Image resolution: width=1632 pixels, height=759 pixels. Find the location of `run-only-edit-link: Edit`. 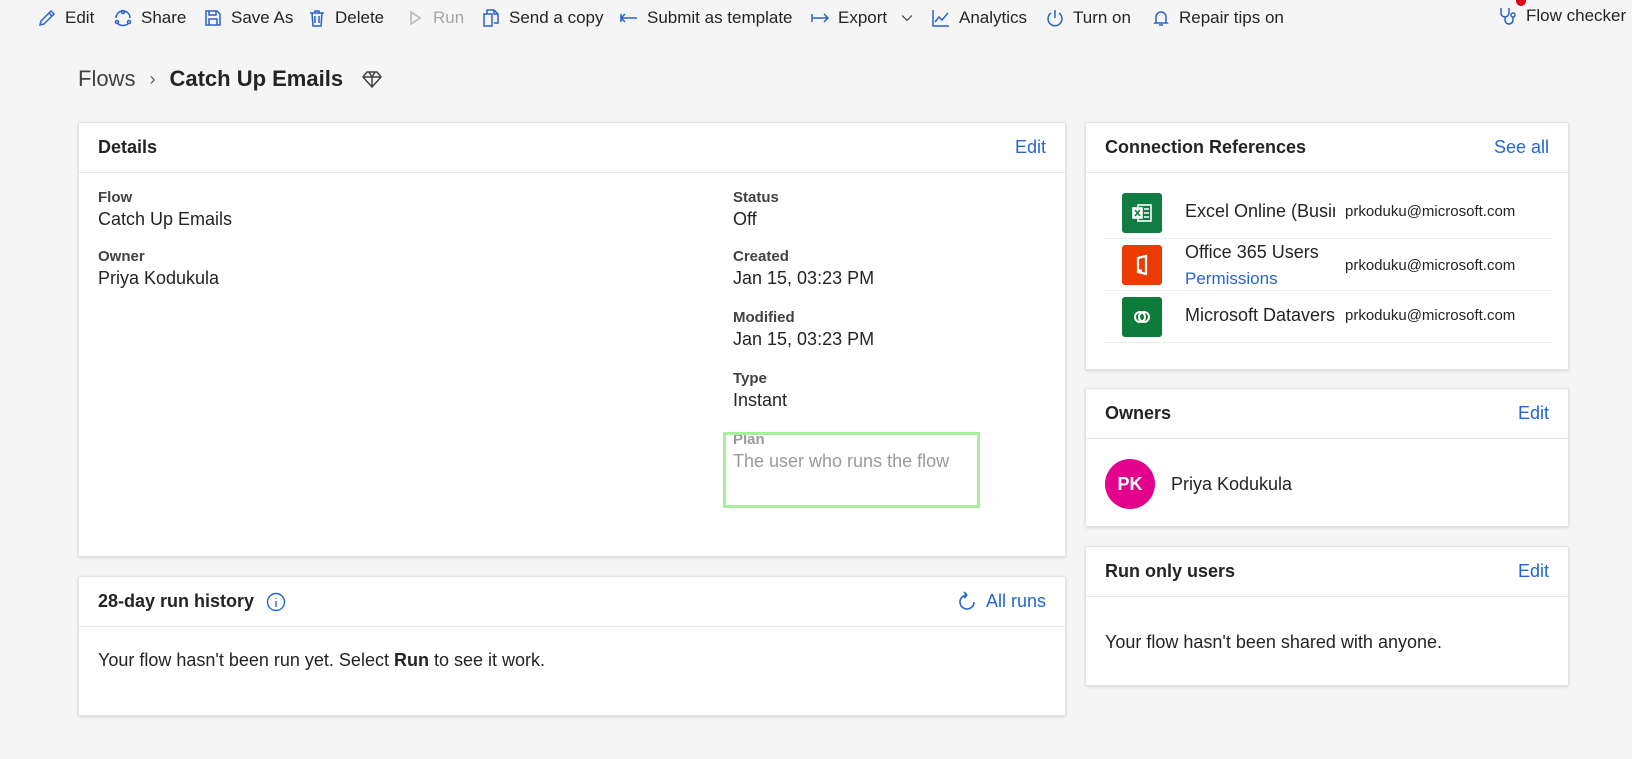

run-only-edit-link: Edit is located at coordinates (1533, 571).